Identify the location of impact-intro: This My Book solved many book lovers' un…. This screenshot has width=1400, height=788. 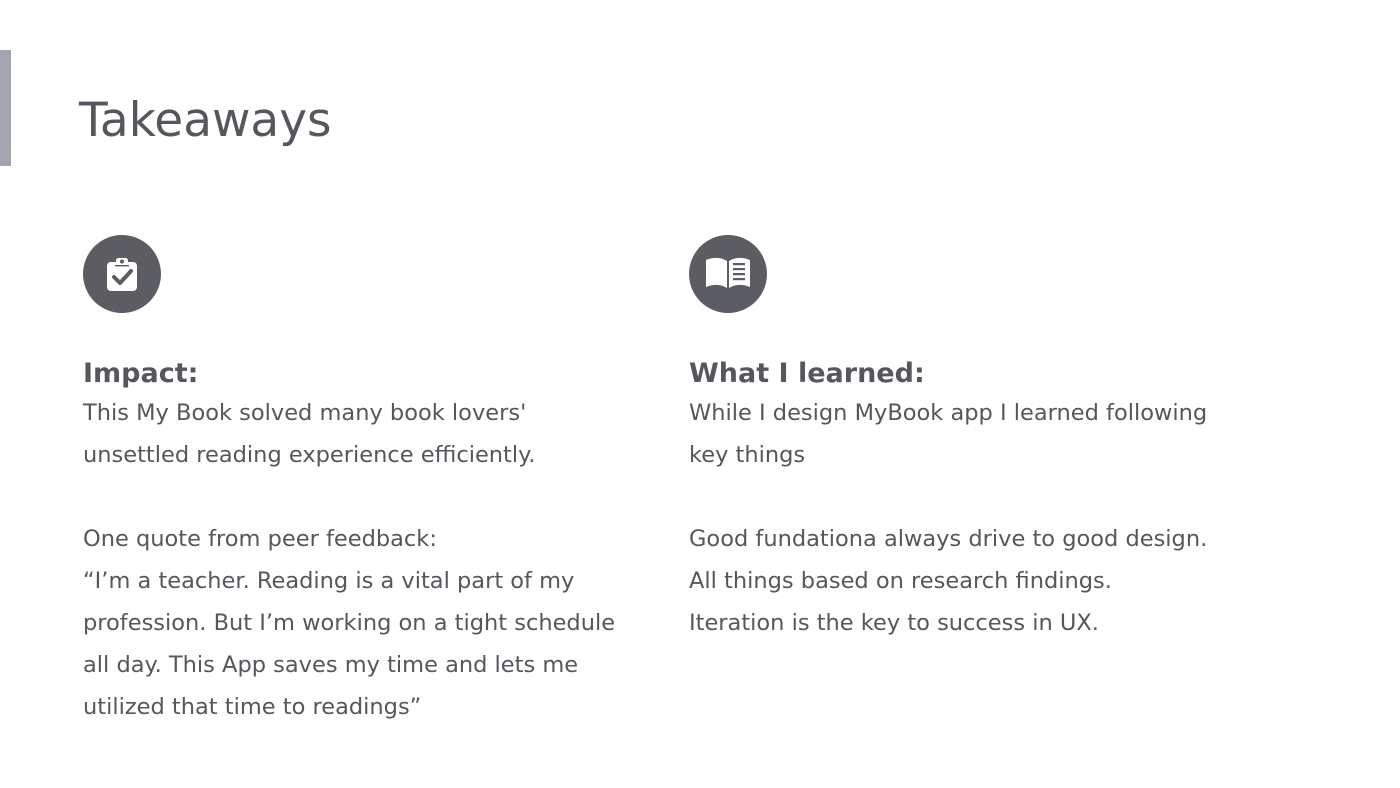
(363, 434).